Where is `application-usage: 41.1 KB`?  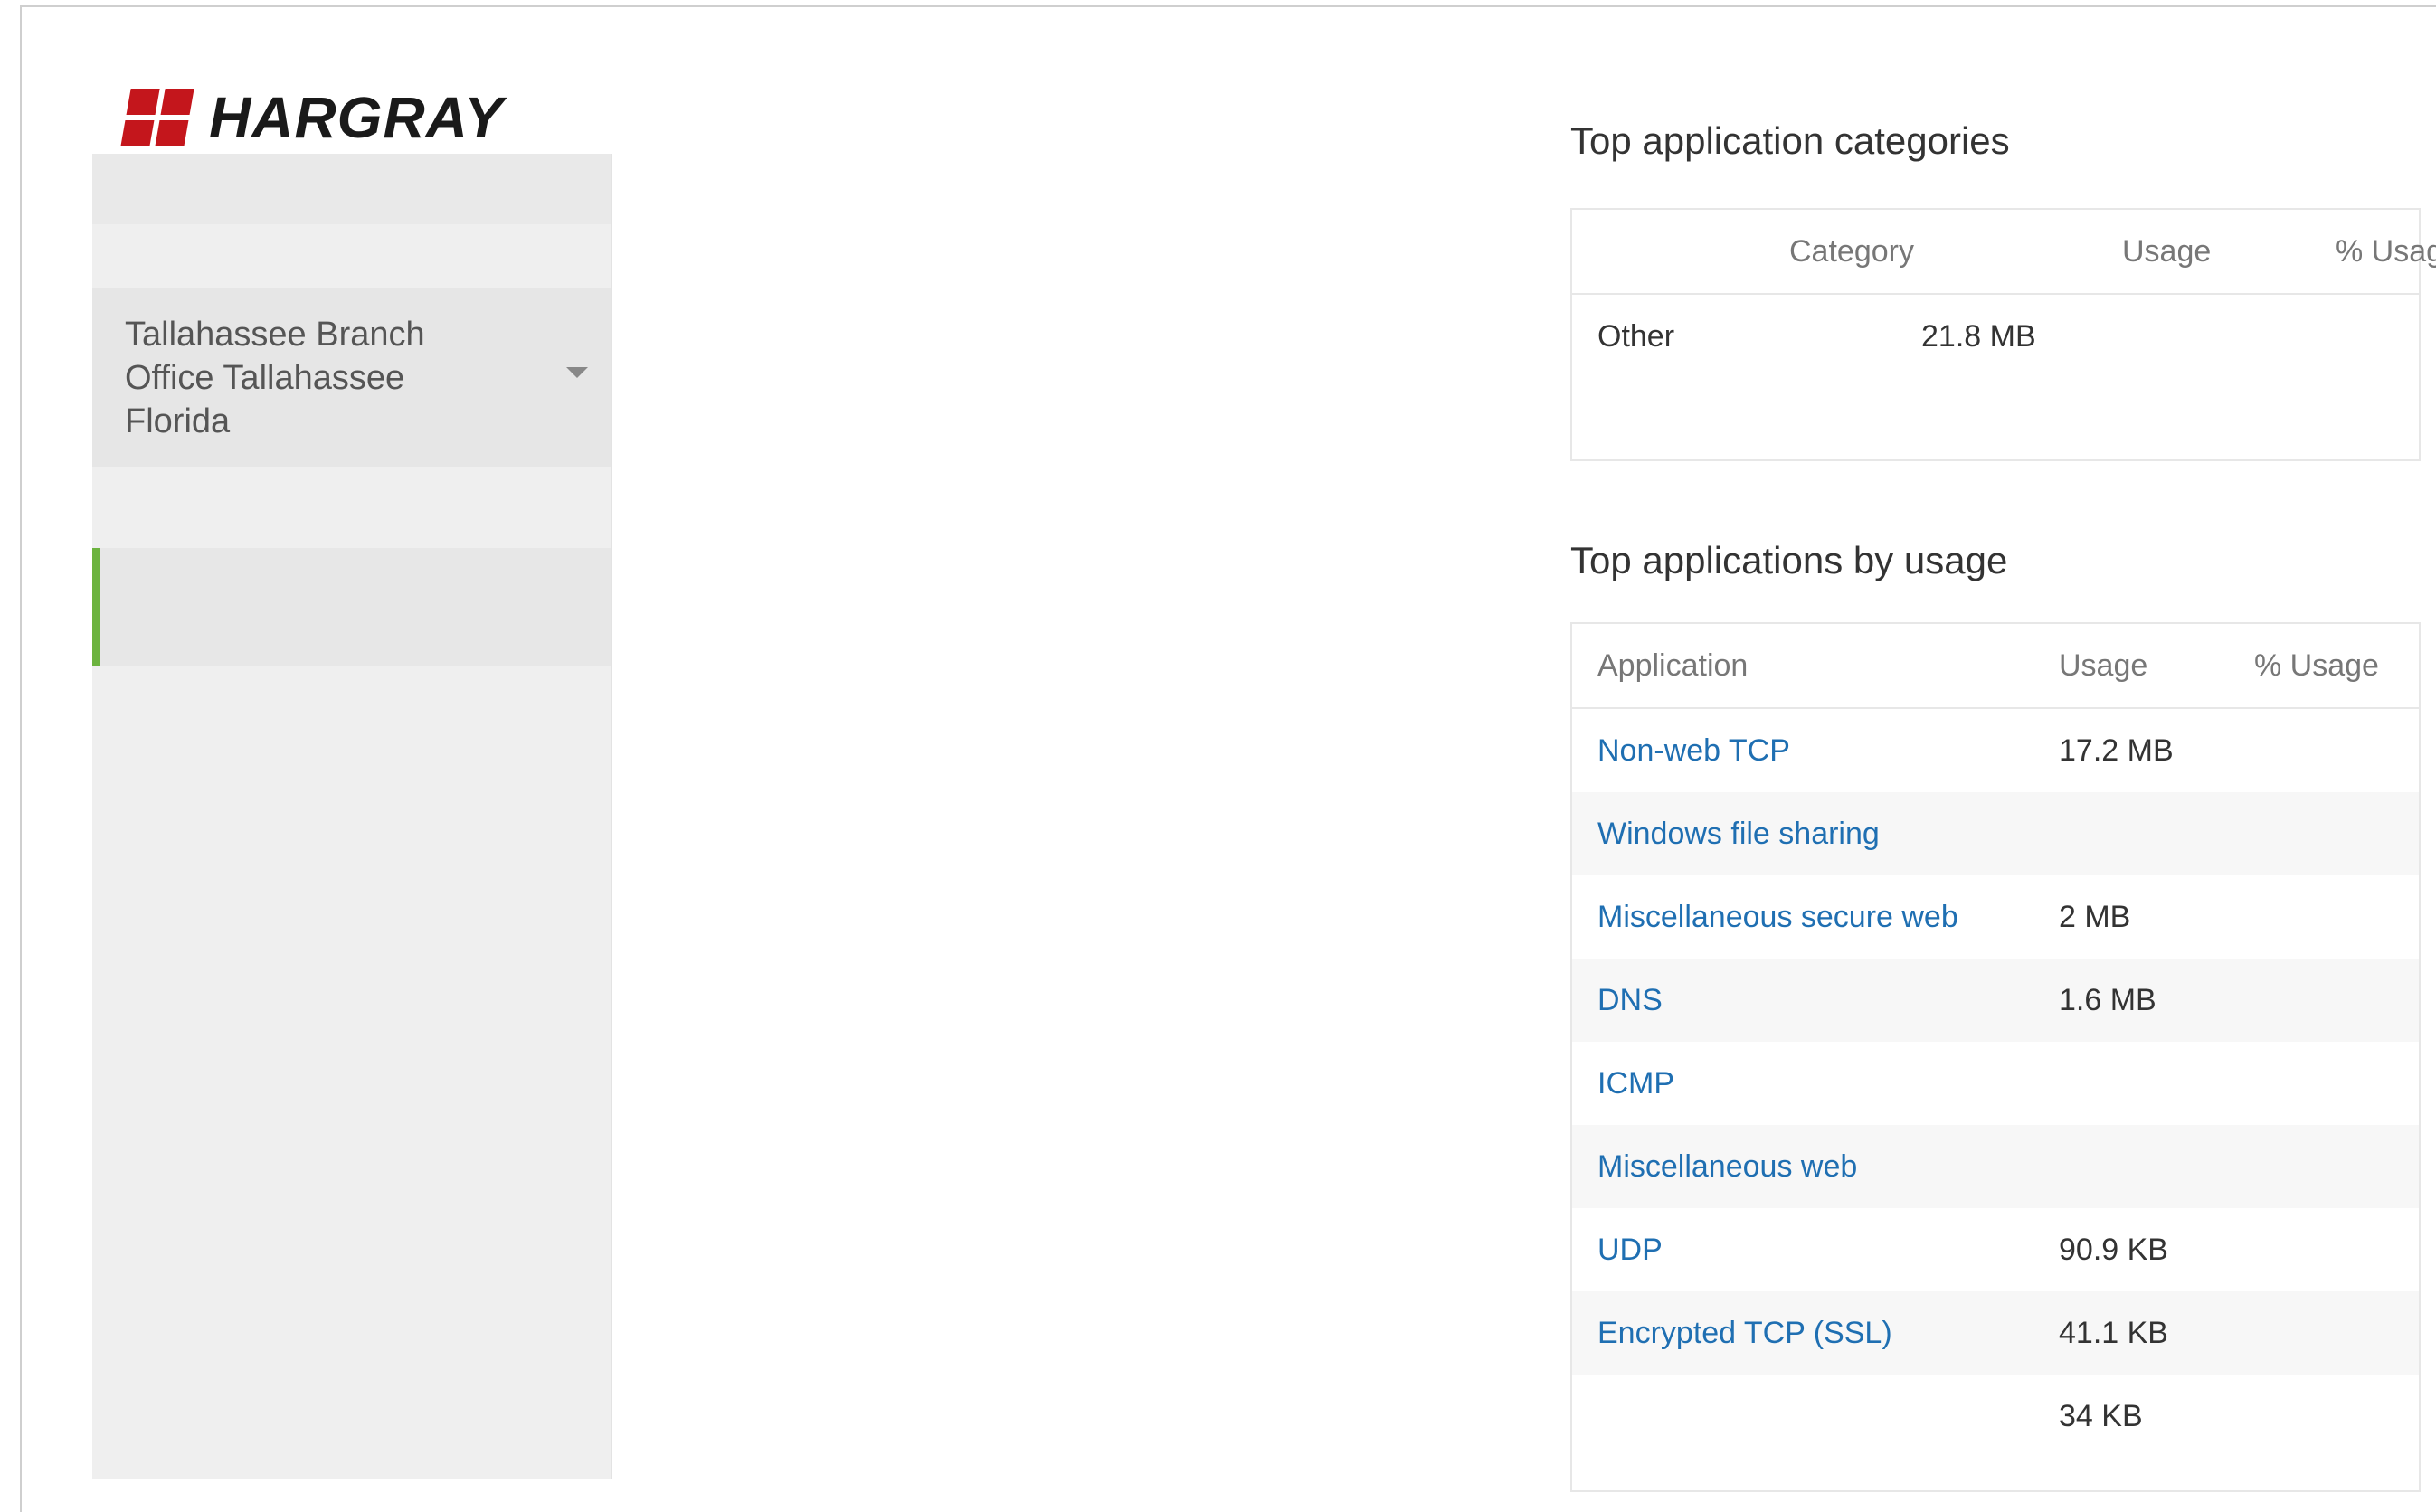
application-usage: 41.1 KB is located at coordinates (2113, 1332).